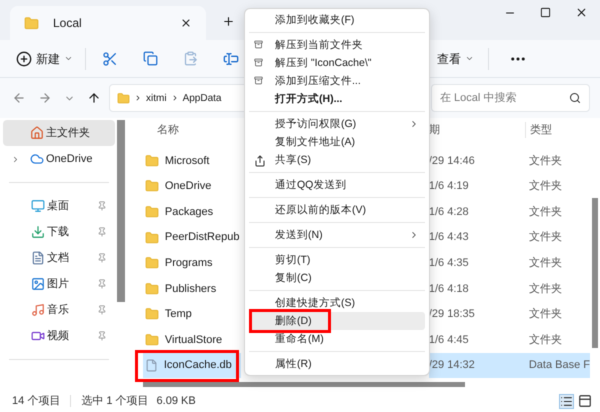 The height and width of the screenshot is (412, 600). Describe the element at coordinates (37, 159) in the screenshot. I see `cloud-icon` at that location.